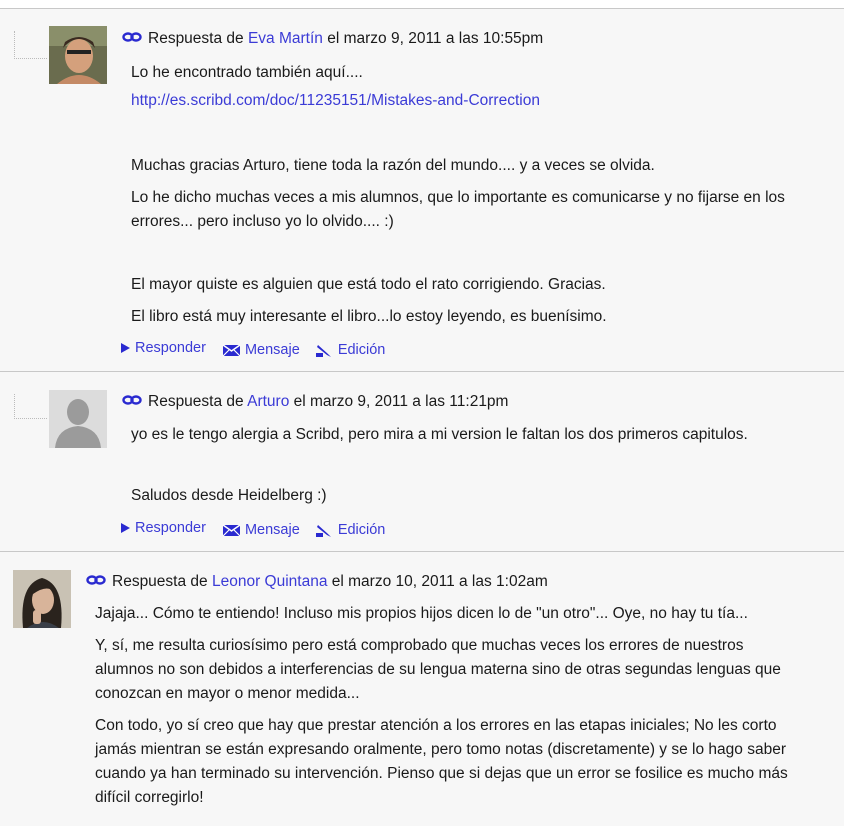  Describe the element at coordinates (269, 581) in the screenshot. I see `author-link: Leonor Quintana` at that location.